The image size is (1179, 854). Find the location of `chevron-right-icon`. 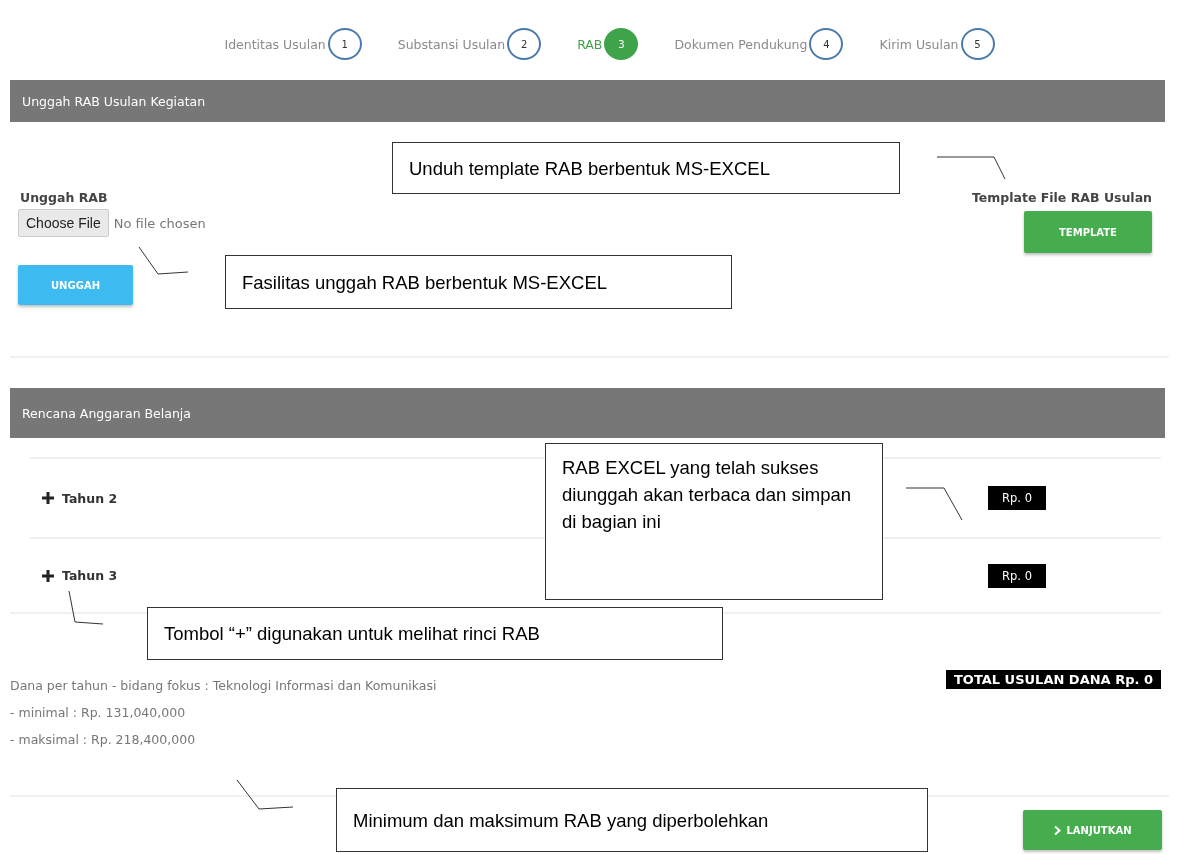

chevron-right-icon is located at coordinates (1057, 830).